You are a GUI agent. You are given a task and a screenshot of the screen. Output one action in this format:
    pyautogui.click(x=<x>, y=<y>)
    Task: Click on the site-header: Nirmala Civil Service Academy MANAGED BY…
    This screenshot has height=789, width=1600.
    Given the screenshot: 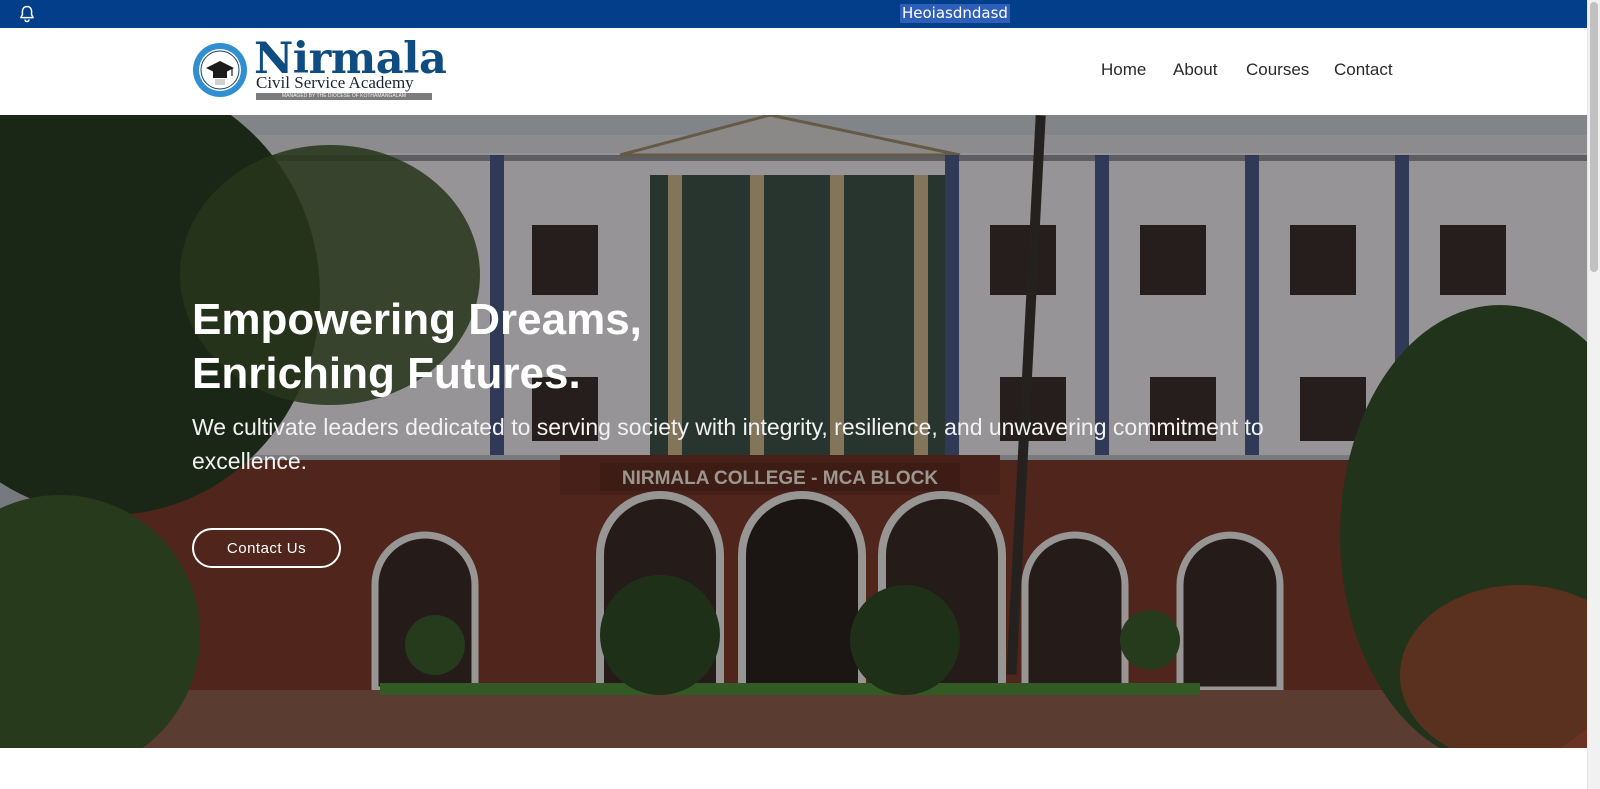 What is the action you would take?
    pyautogui.click(x=793, y=71)
    